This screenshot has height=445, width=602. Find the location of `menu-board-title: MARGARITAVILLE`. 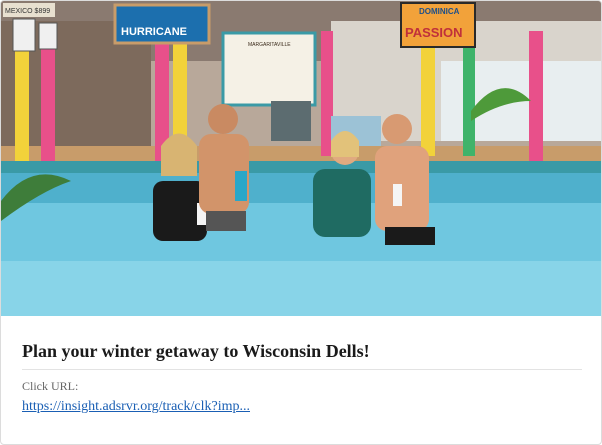

menu-board-title: MARGARITAVILLE is located at coordinates (269, 45).